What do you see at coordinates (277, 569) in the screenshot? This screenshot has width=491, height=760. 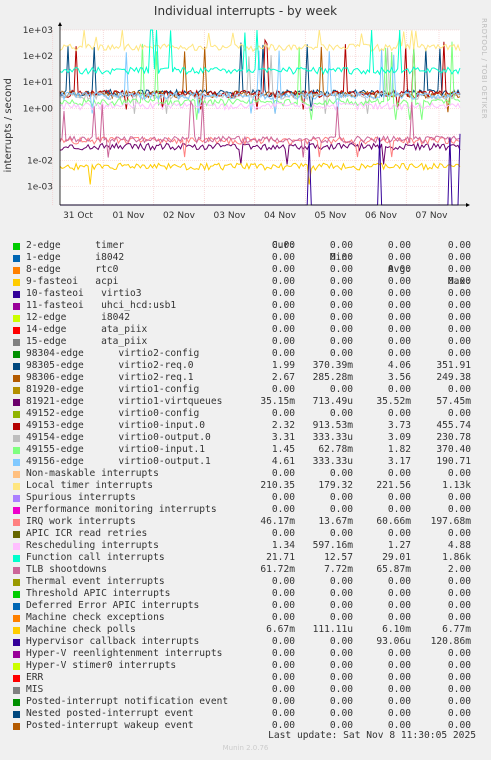 I see `legend-cur: 61.72m` at bounding box center [277, 569].